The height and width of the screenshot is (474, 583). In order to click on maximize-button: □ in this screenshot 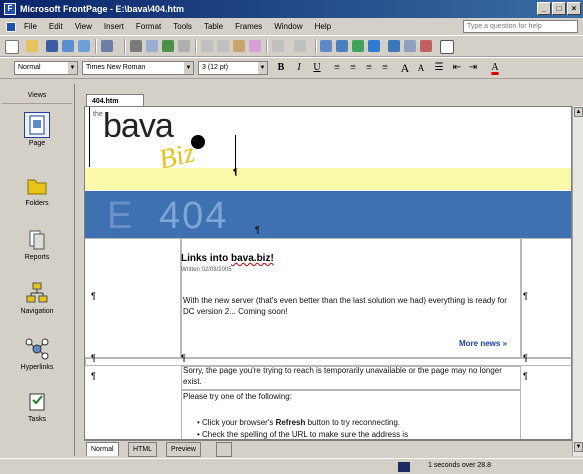, I will do `click(559, 8)`.